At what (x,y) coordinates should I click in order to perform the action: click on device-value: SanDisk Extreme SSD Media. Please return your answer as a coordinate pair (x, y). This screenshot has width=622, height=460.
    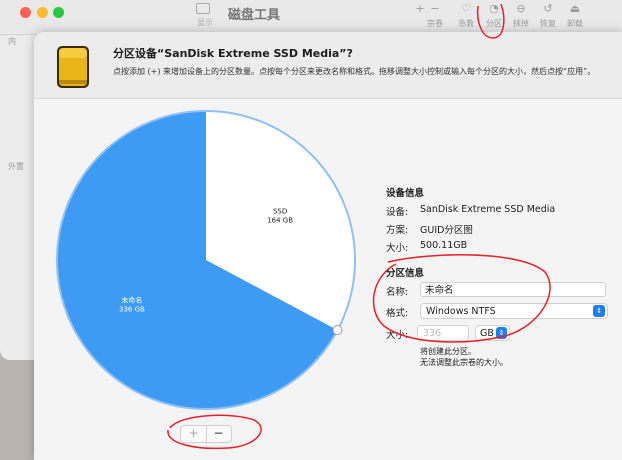
    Looking at the image, I should click on (488, 209).